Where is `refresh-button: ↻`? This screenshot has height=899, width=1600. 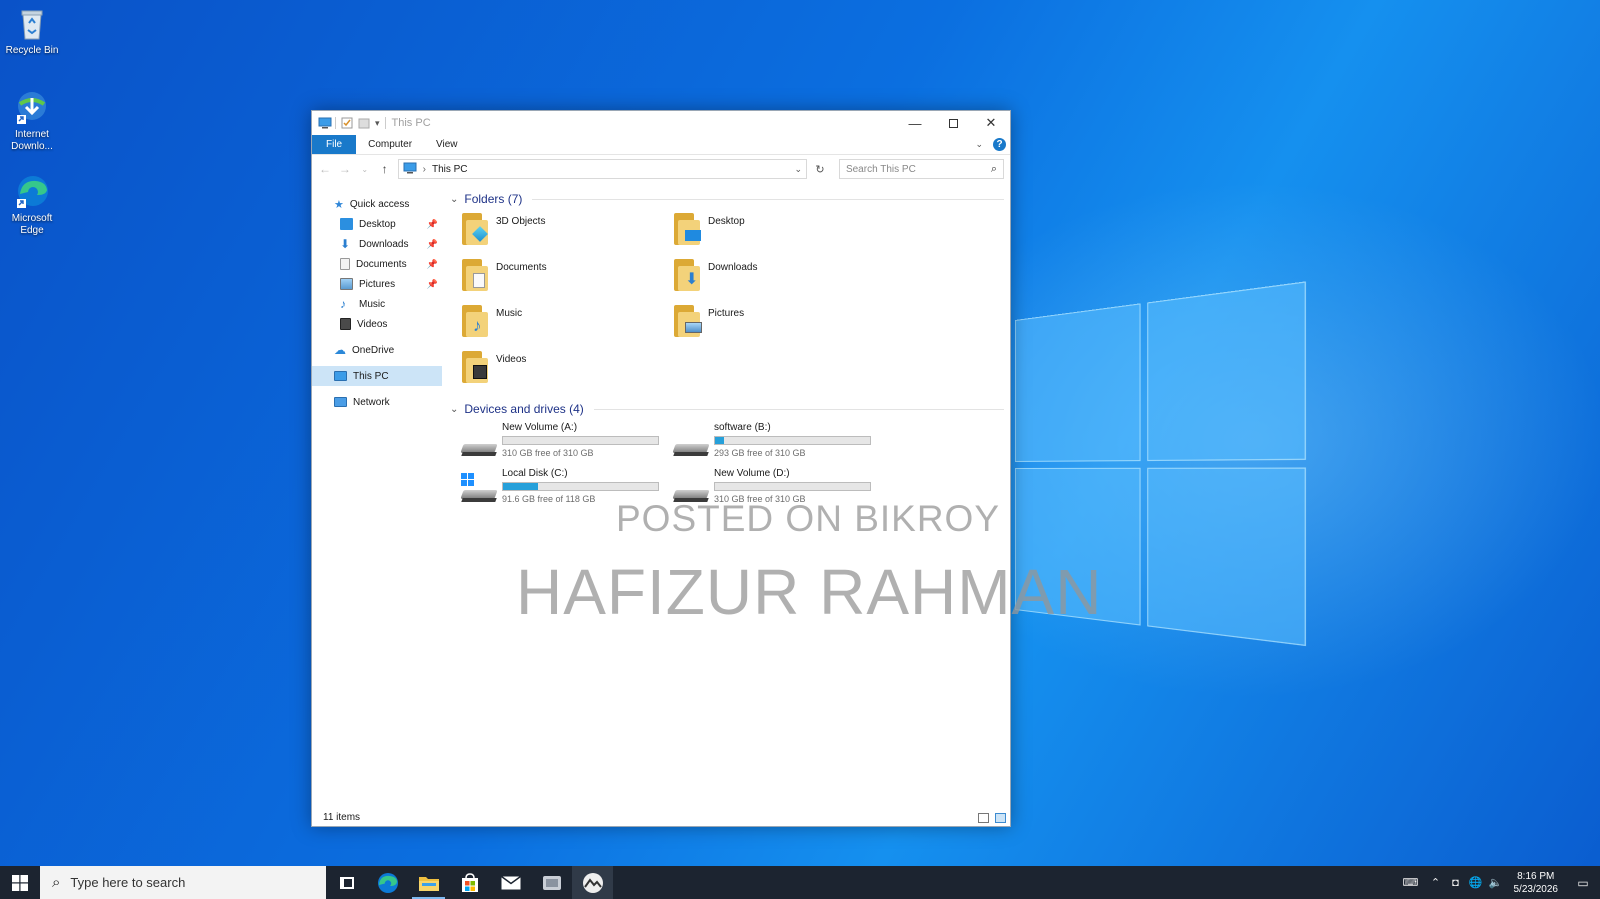
refresh-button: ↻ is located at coordinates (820, 169).